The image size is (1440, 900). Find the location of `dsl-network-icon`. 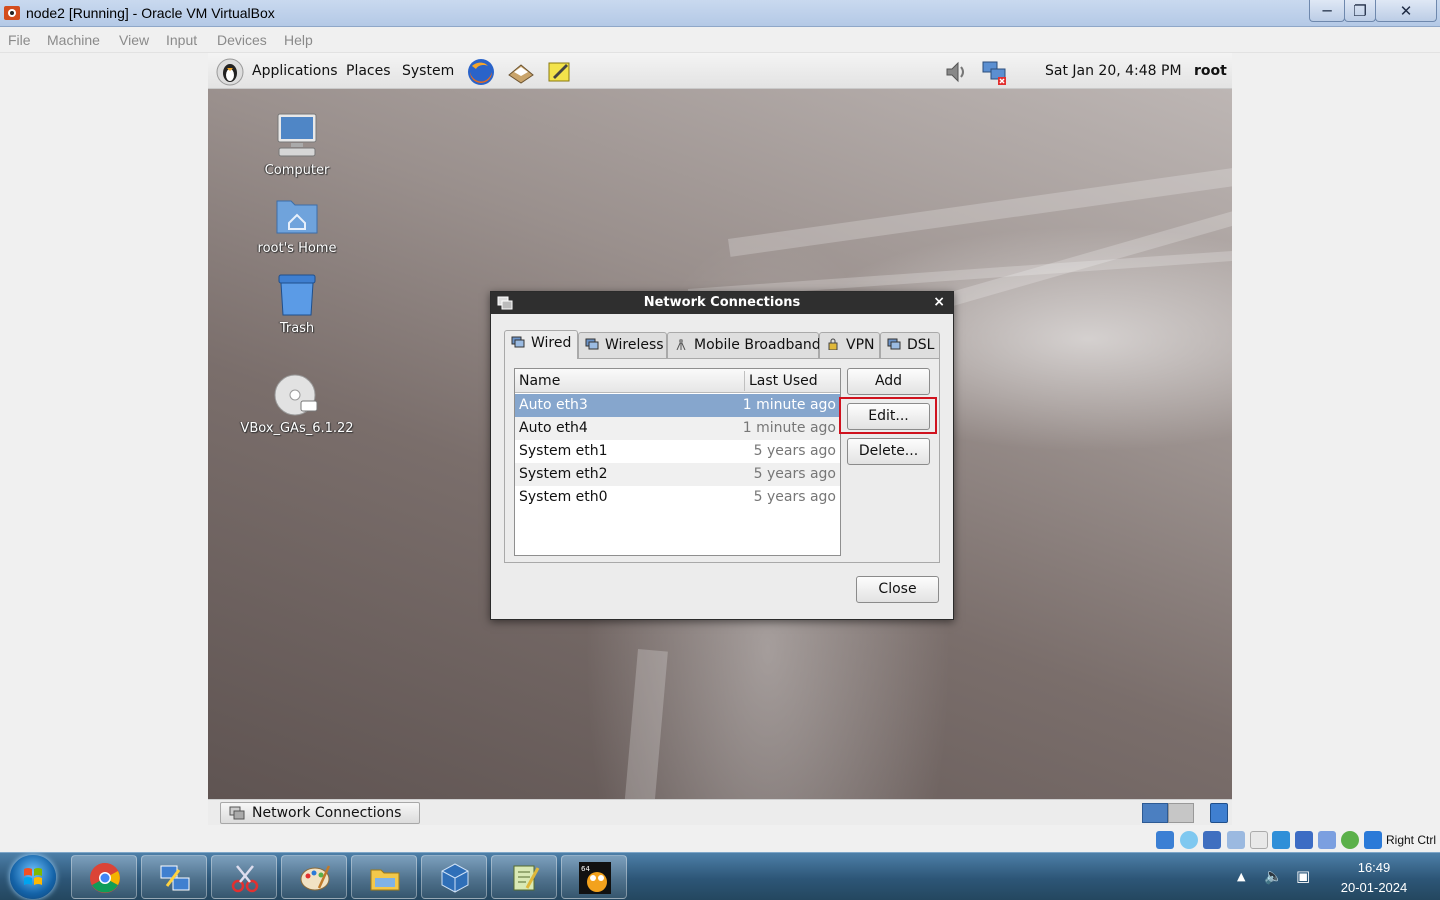

dsl-network-icon is located at coordinates (894, 344).